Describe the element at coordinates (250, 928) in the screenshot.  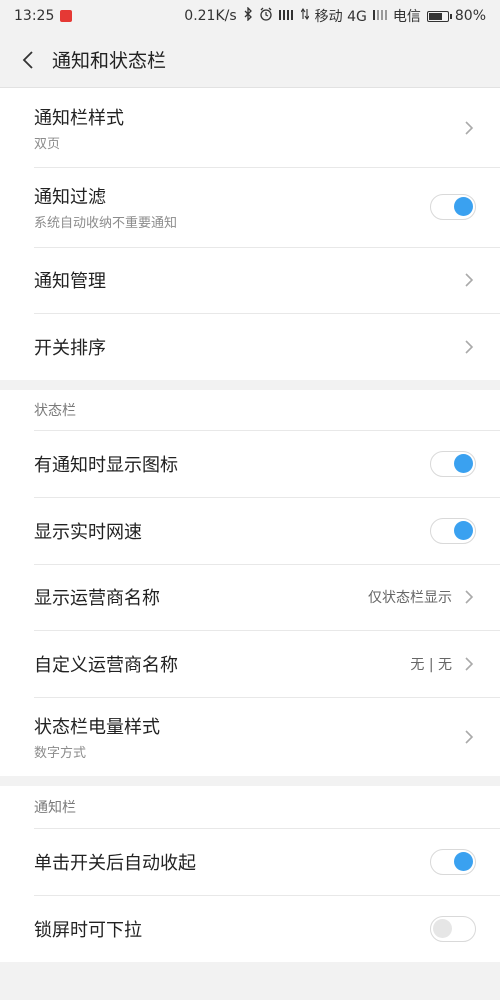
I see `lockscreen-pull-row: 锁屏时可下拉` at that location.